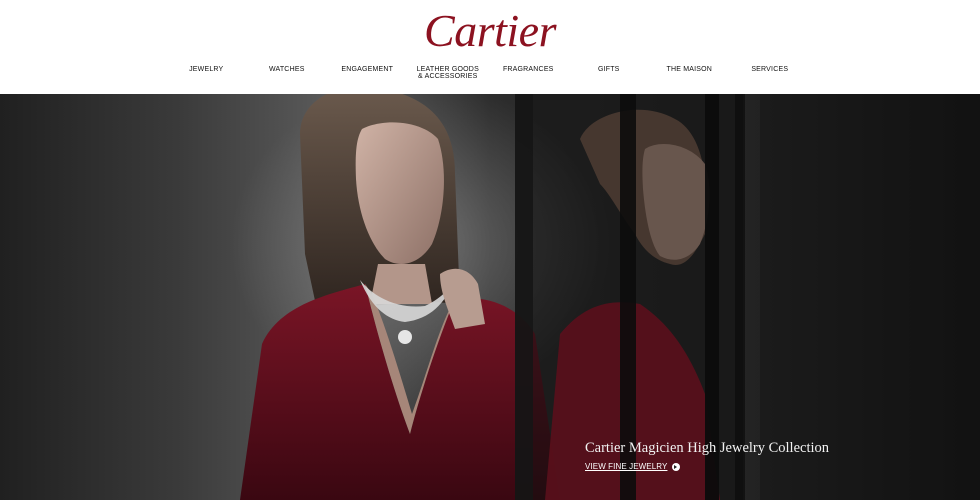 This screenshot has height=500, width=980. I want to click on cartier-logo: Cartier, so click(490, 31).